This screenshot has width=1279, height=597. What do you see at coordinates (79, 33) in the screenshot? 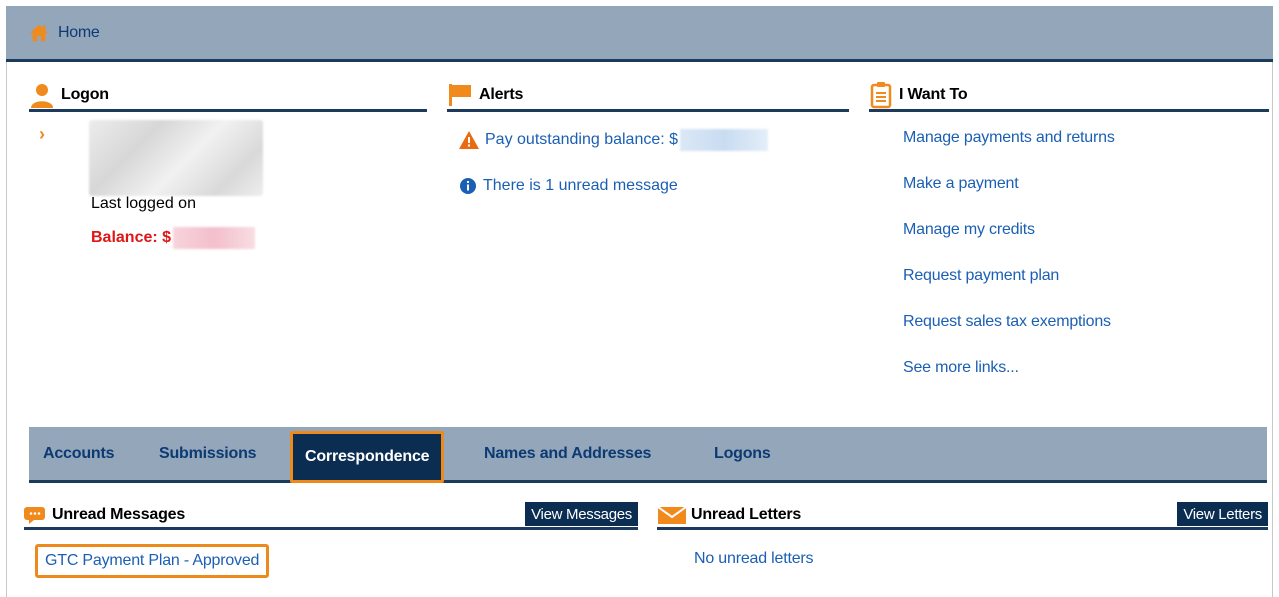
I see `home-link: Home` at bounding box center [79, 33].